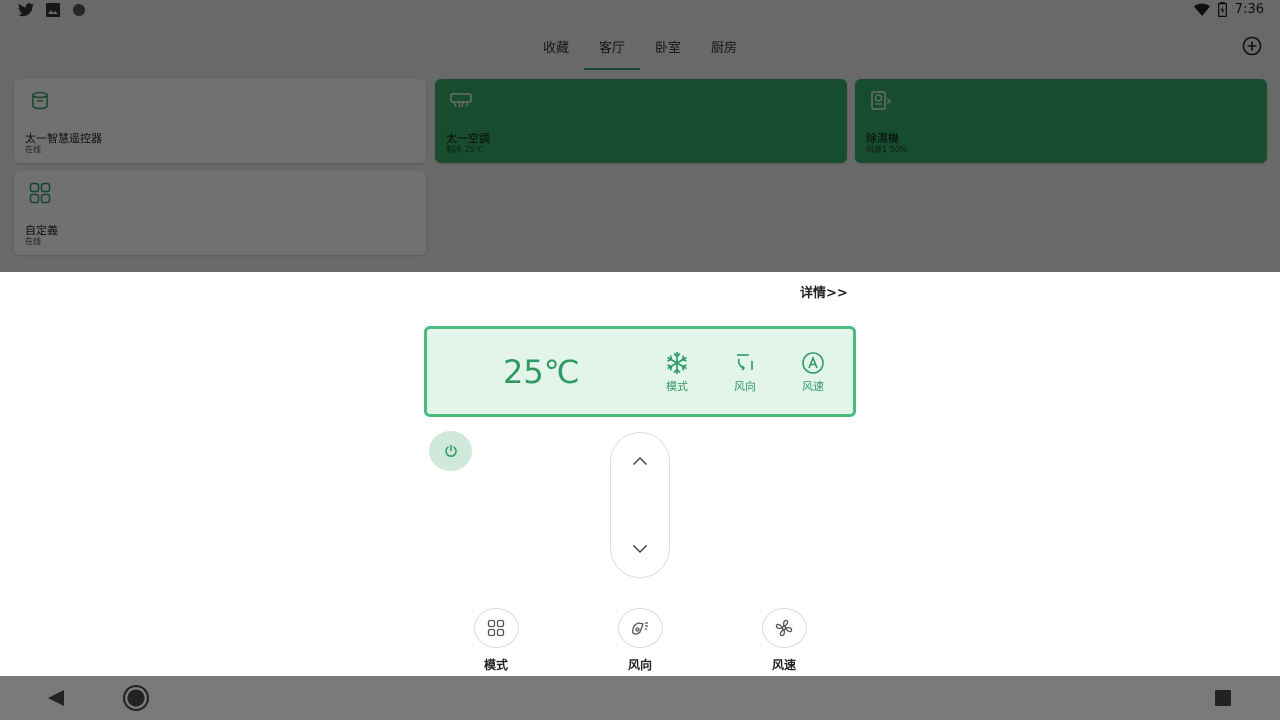 The height and width of the screenshot is (720, 1280). What do you see at coordinates (887, 149) in the screenshot?
I see `device-status: 风速1 50%` at bounding box center [887, 149].